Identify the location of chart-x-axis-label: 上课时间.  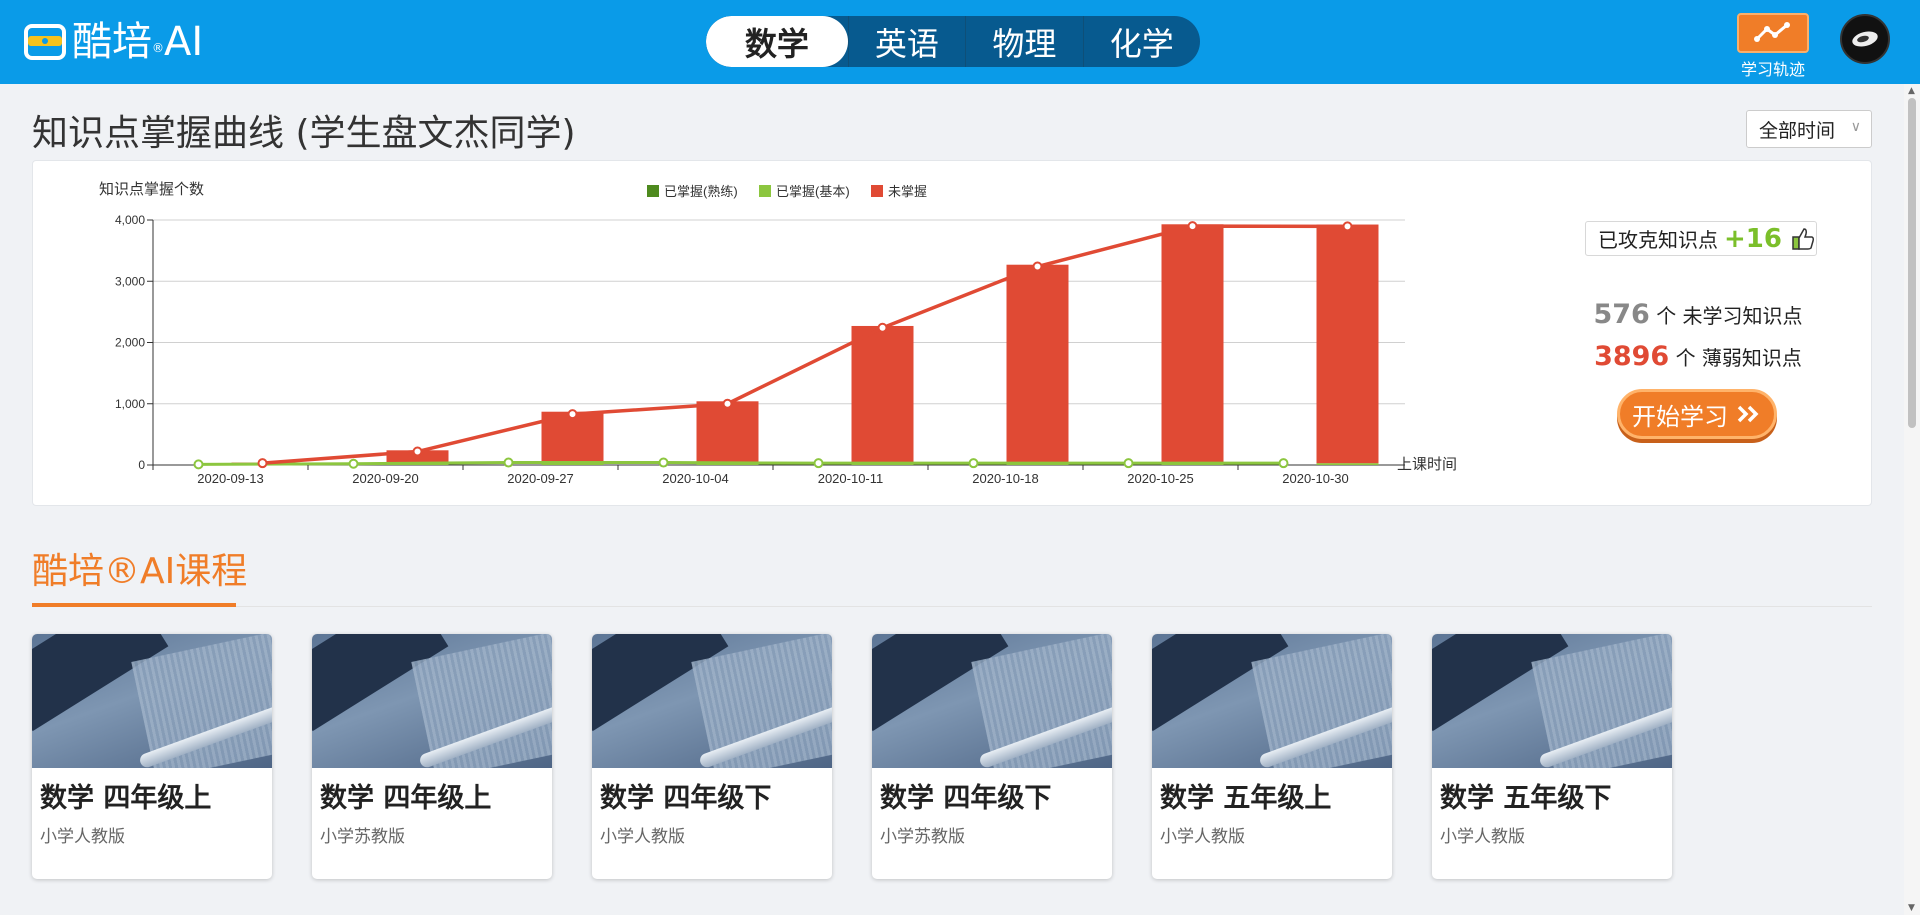
(1427, 464).